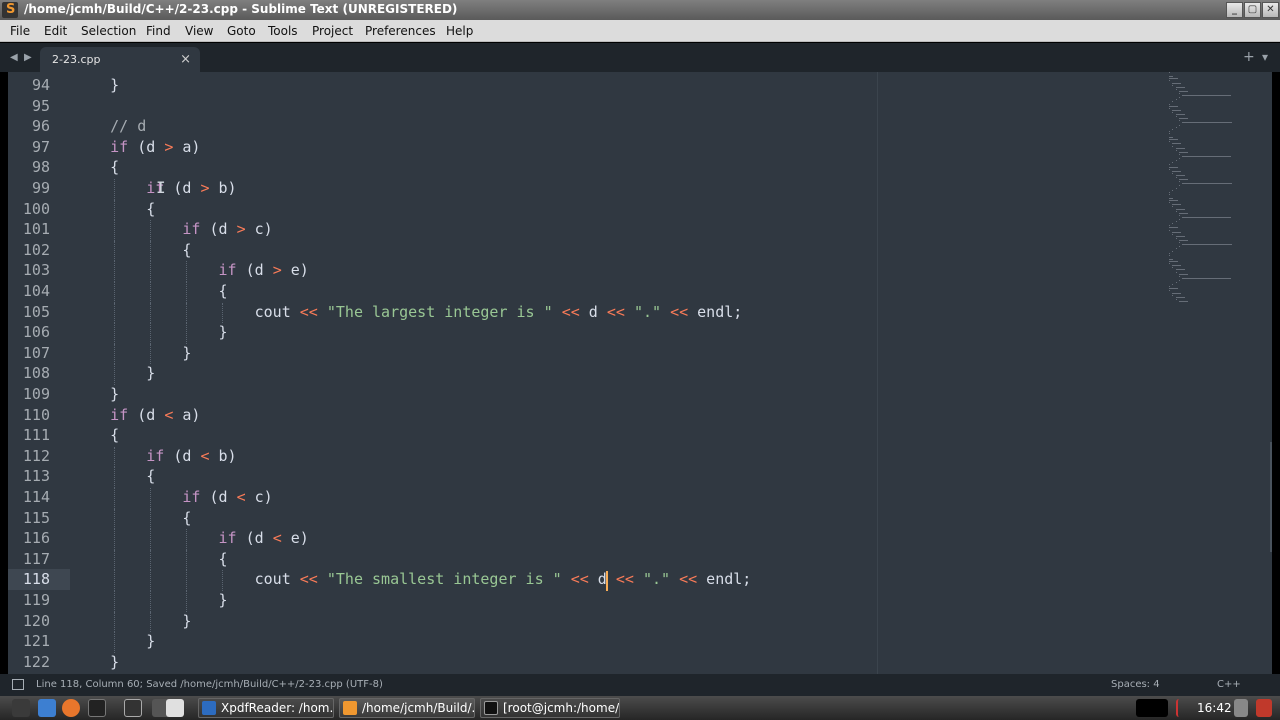  Describe the element at coordinates (137, 415) in the screenshot. I see `code-line: if (d < a)` at that location.